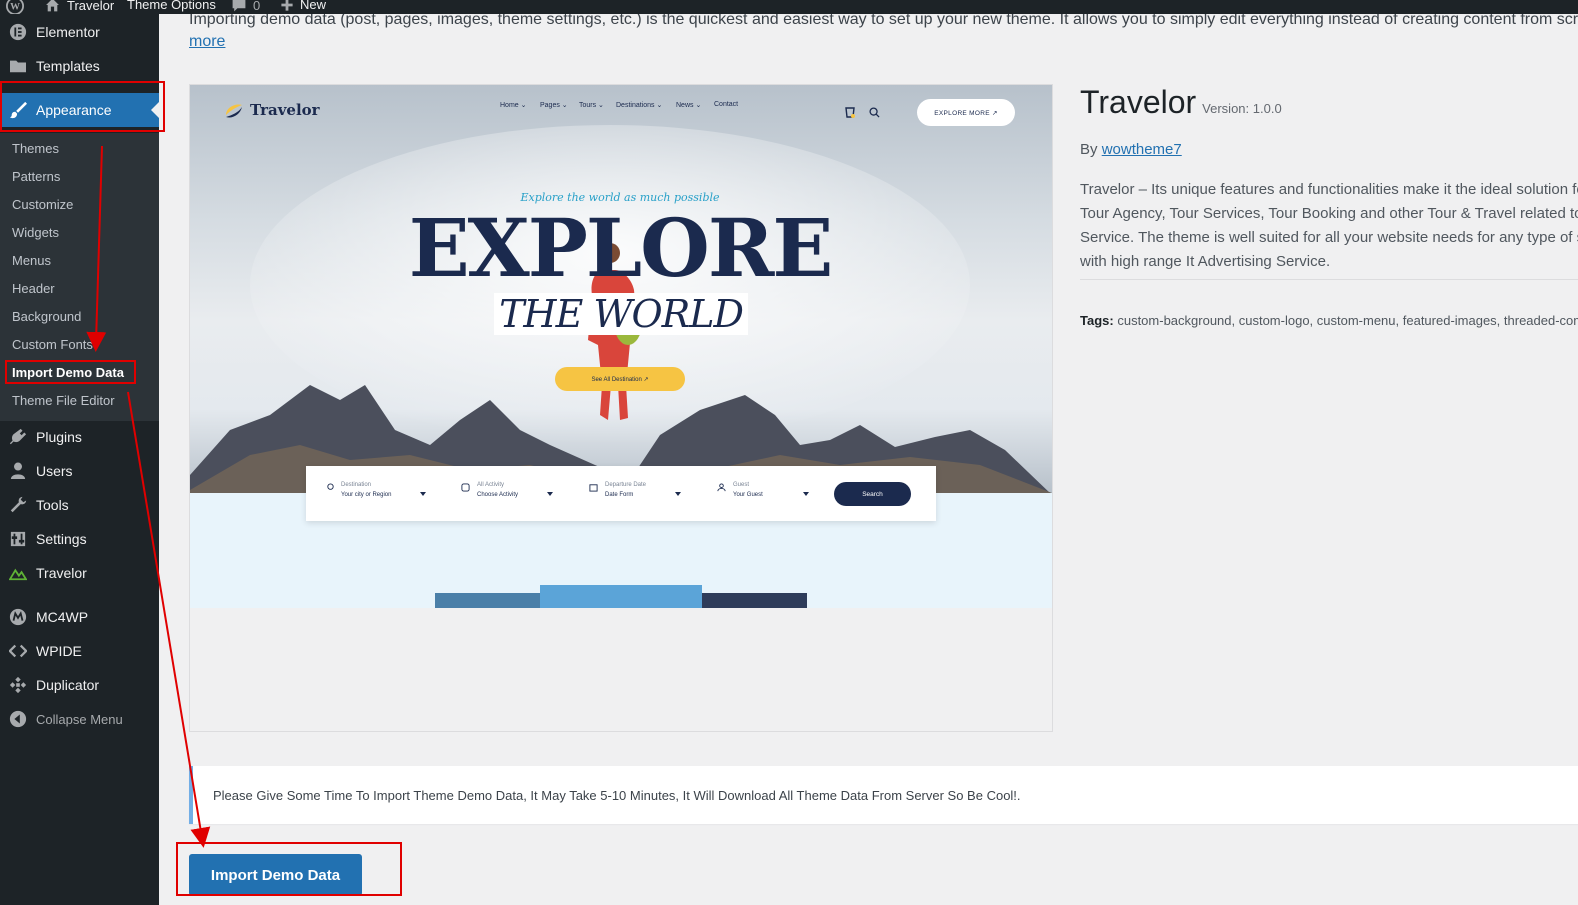  What do you see at coordinates (63, 400) in the screenshot?
I see `submenu-item-theme-file-editor: Theme File Editor` at bounding box center [63, 400].